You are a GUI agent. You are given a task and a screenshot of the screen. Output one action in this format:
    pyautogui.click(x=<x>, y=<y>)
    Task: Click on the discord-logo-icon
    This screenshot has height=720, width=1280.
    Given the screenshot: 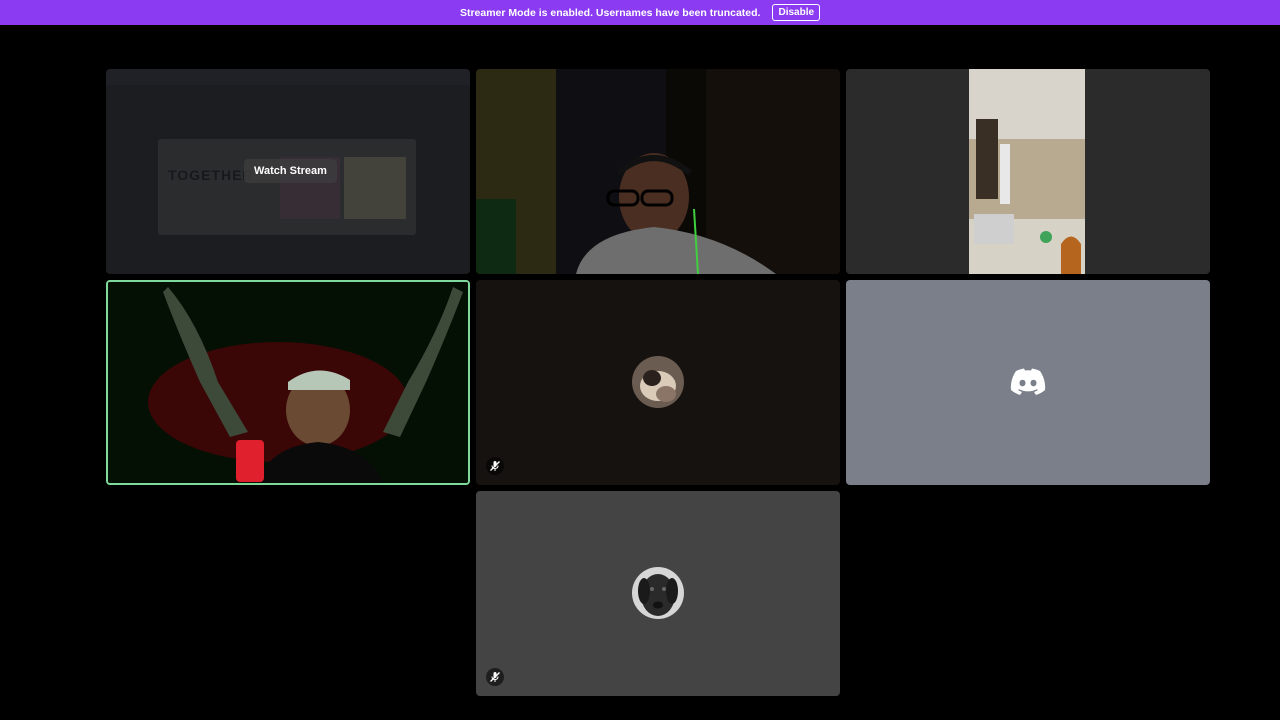 What is the action you would take?
    pyautogui.click(x=1028, y=381)
    